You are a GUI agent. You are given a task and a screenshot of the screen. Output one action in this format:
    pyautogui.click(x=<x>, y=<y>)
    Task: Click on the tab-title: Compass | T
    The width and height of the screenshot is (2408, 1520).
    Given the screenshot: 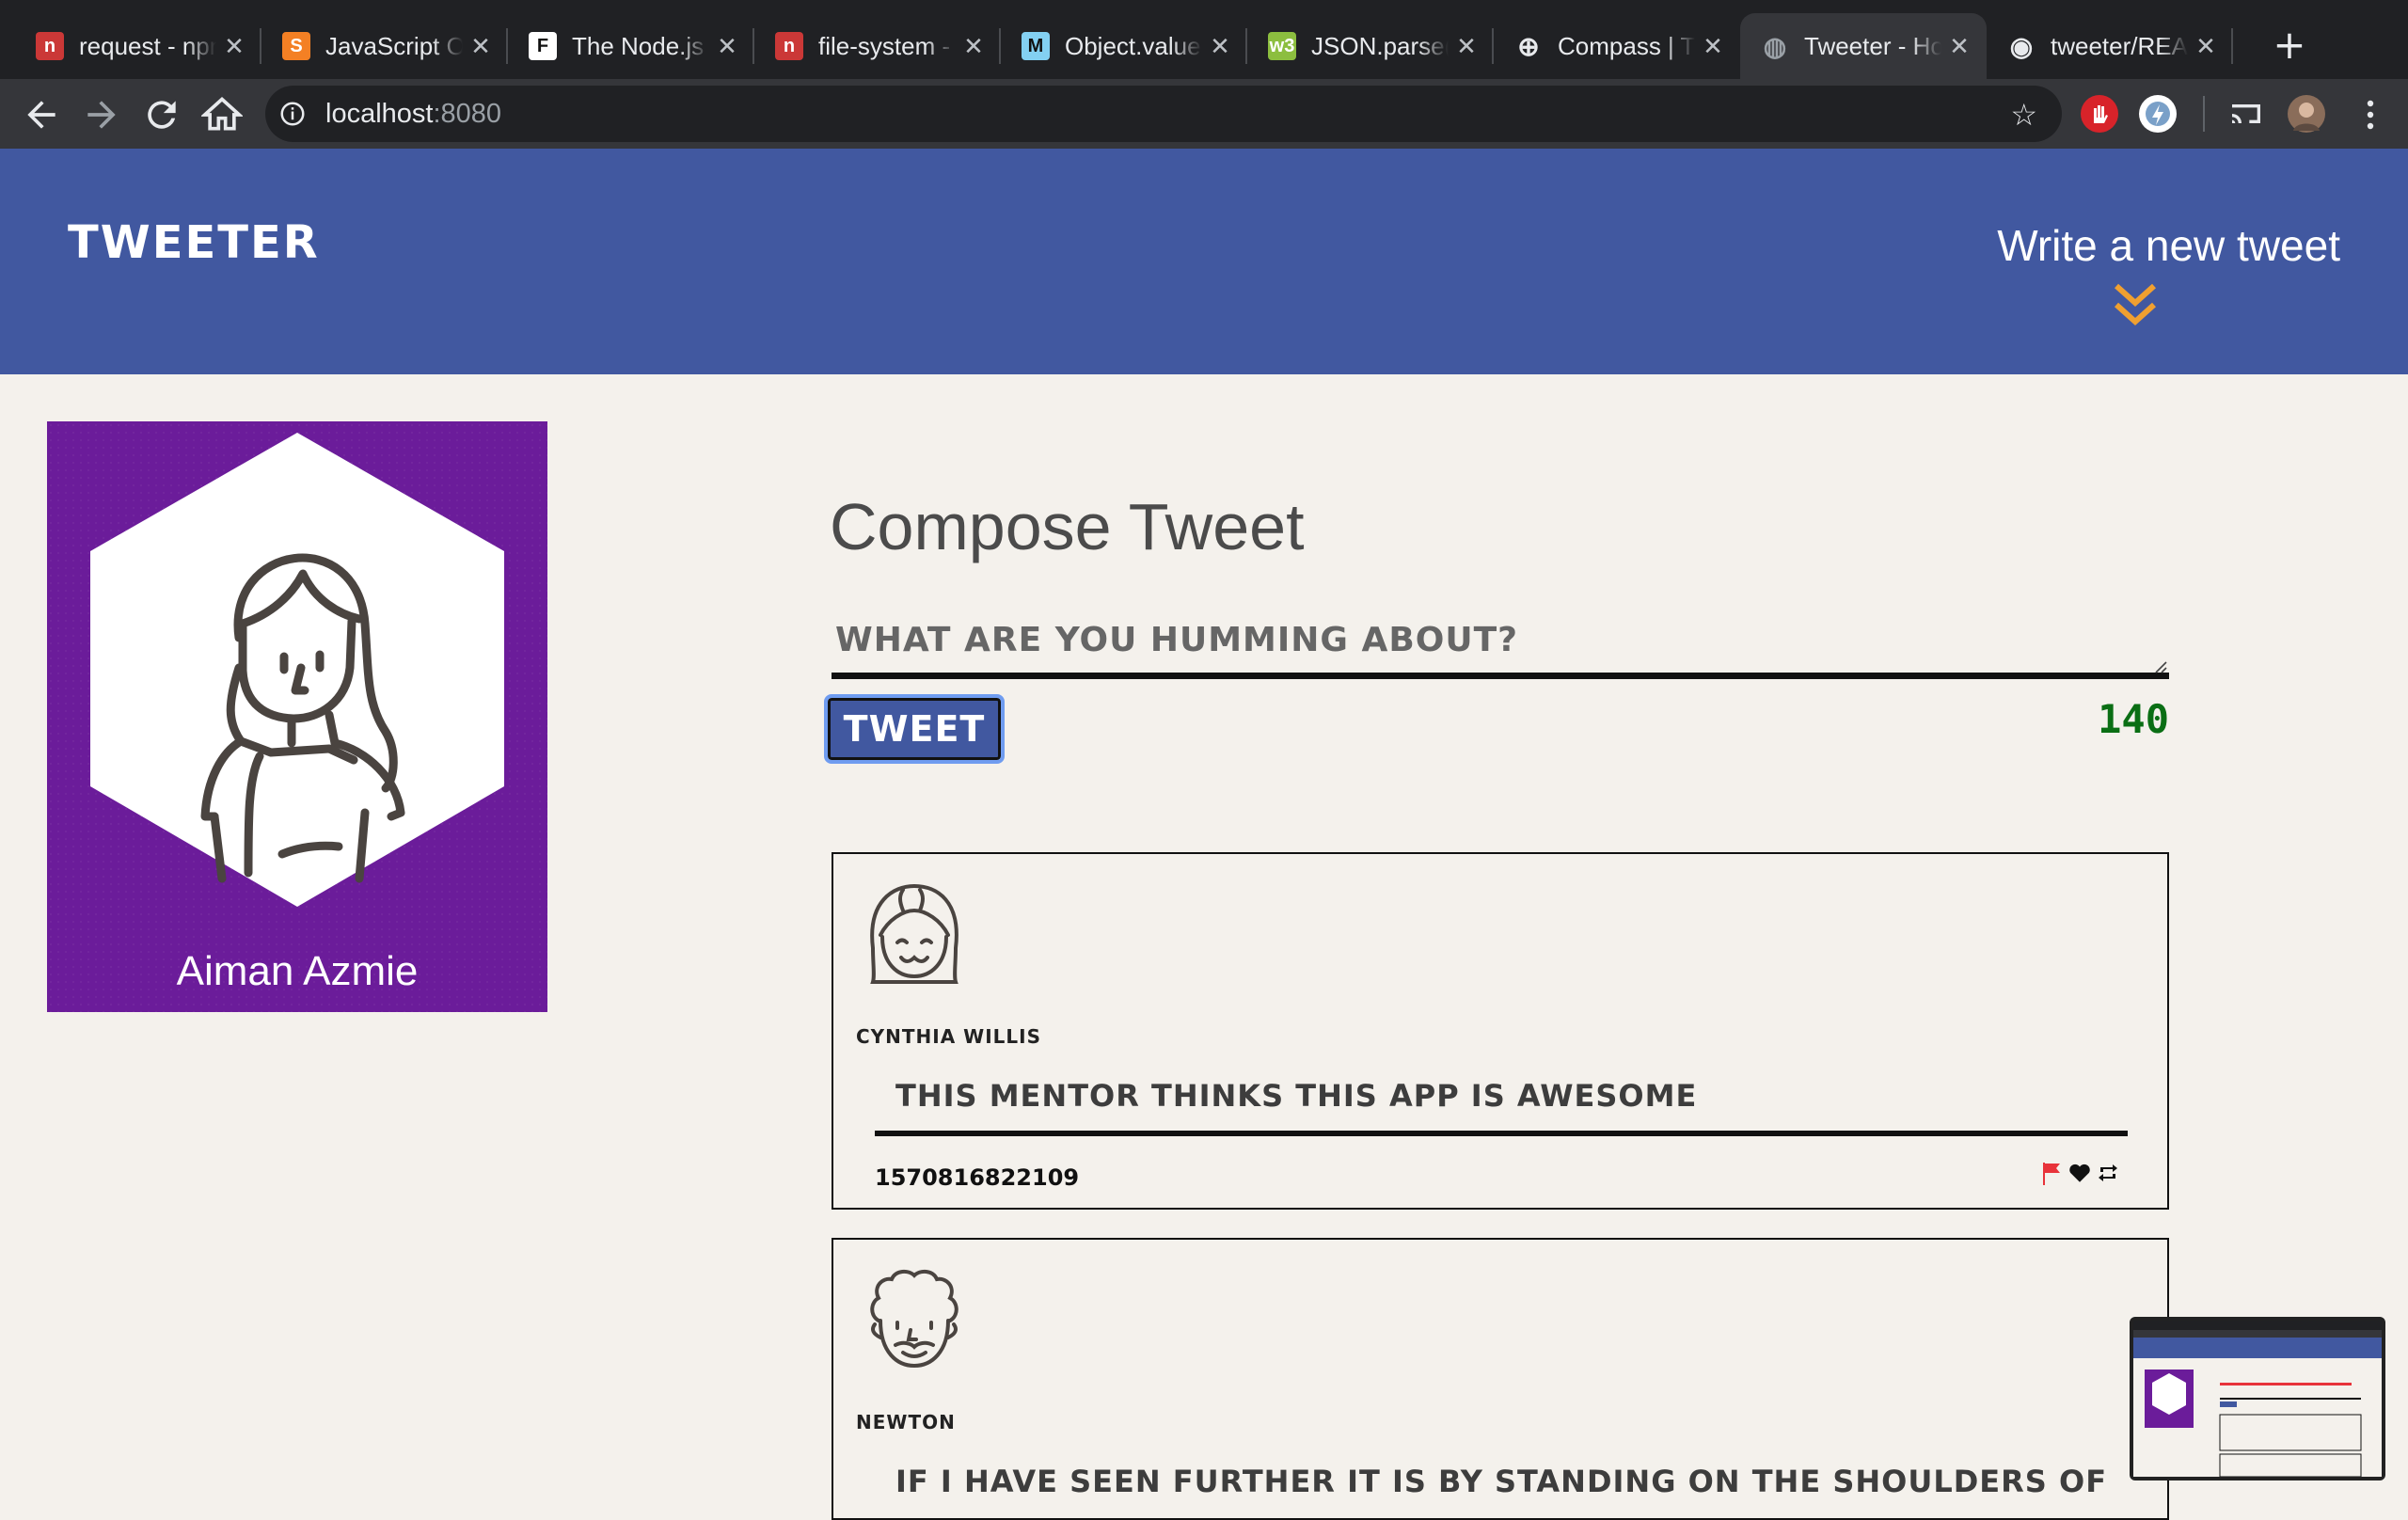 What is the action you would take?
    pyautogui.click(x=1627, y=45)
    